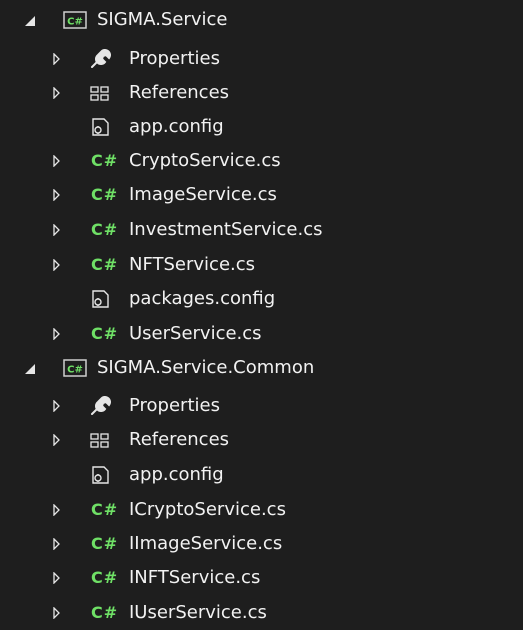  What do you see at coordinates (206, 367) in the screenshot?
I see `project-name: SIGMA.Service.Common` at bounding box center [206, 367].